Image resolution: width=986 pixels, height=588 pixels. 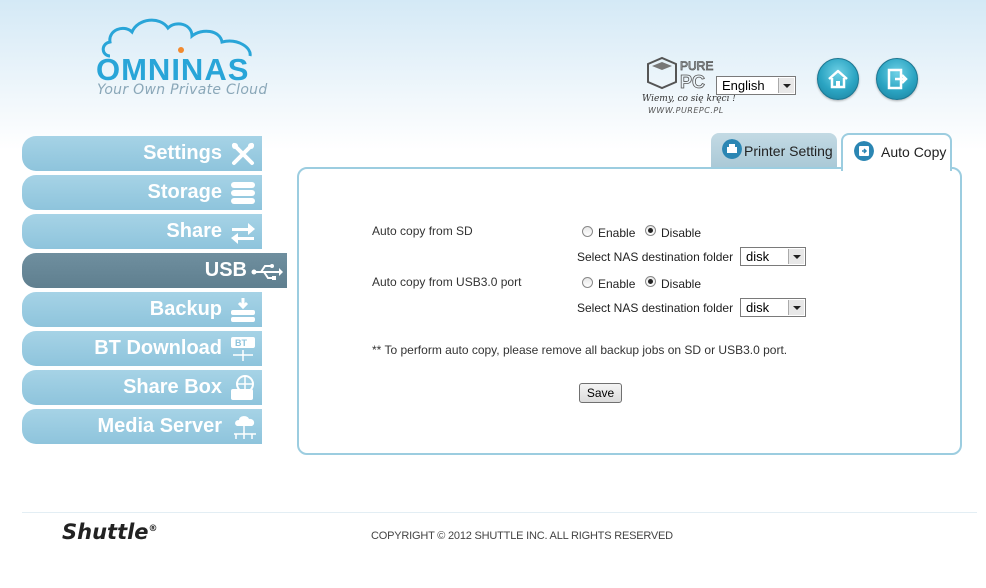 What do you see at coordinates (181, 50) in the screenshot?
I see `logo-dot` at bounding box center [181, 50].